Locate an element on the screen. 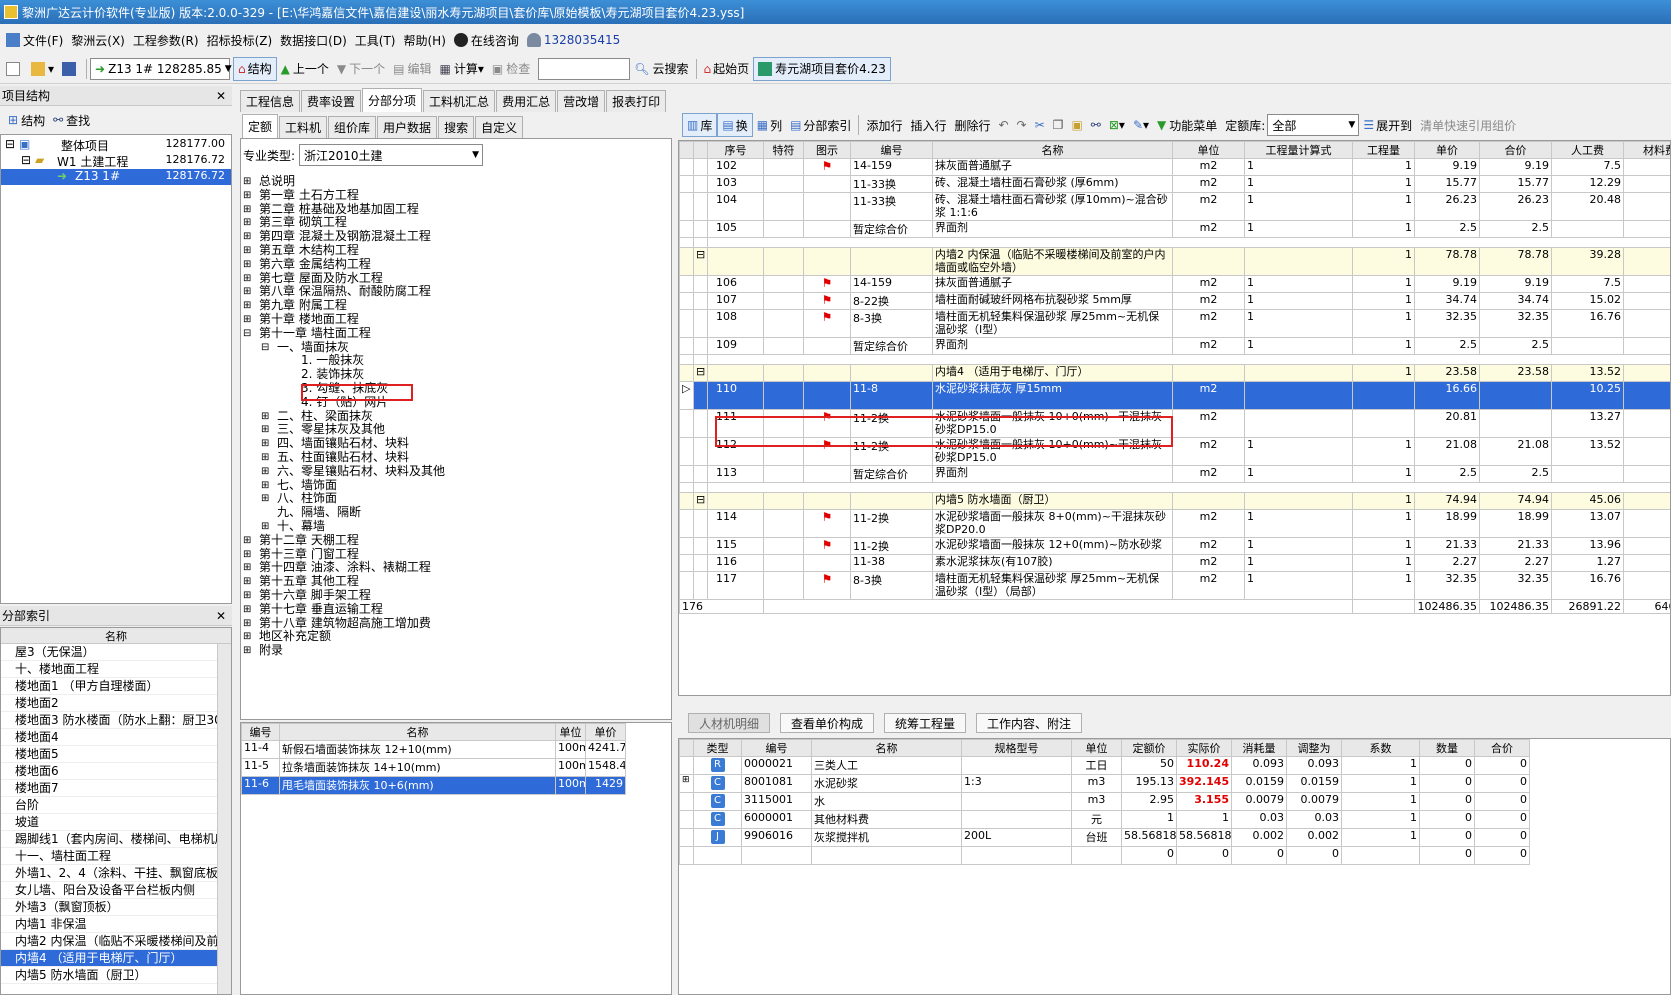 The image size is (1671, 995). quota-tree-node: ⊞ 第六章 金属结构工程 is located at coordinates (456, 264).